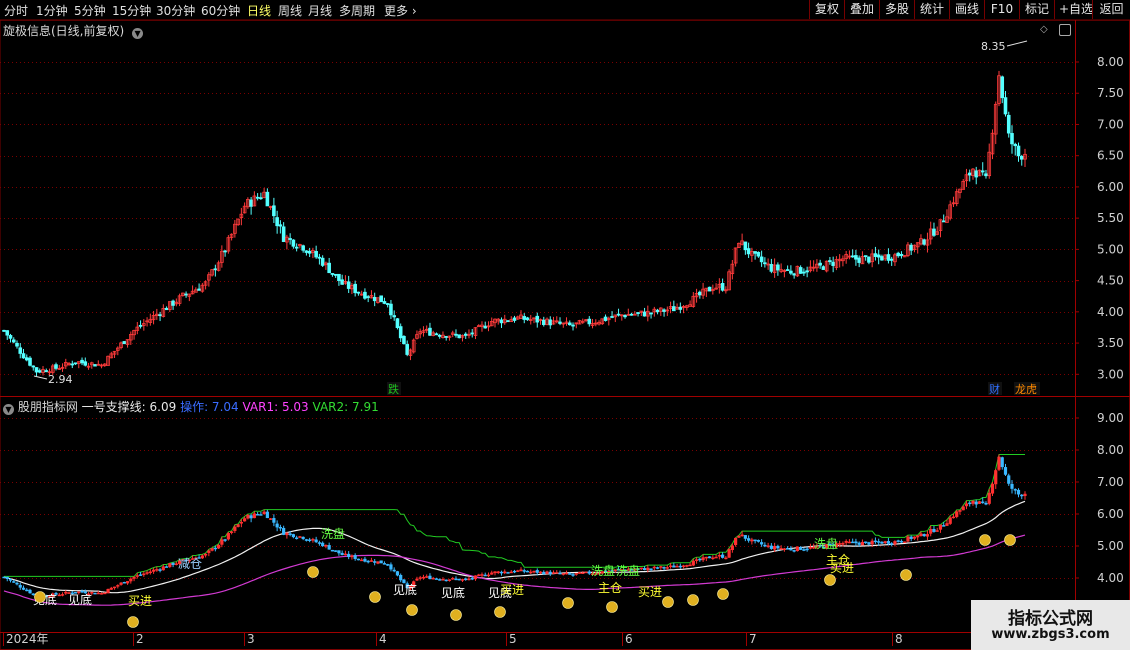  What do you see at coordinates (1110, 482) in the screenshot?
I see `indicator-tick-label: 7.00` at bounding box center [1110, 482].